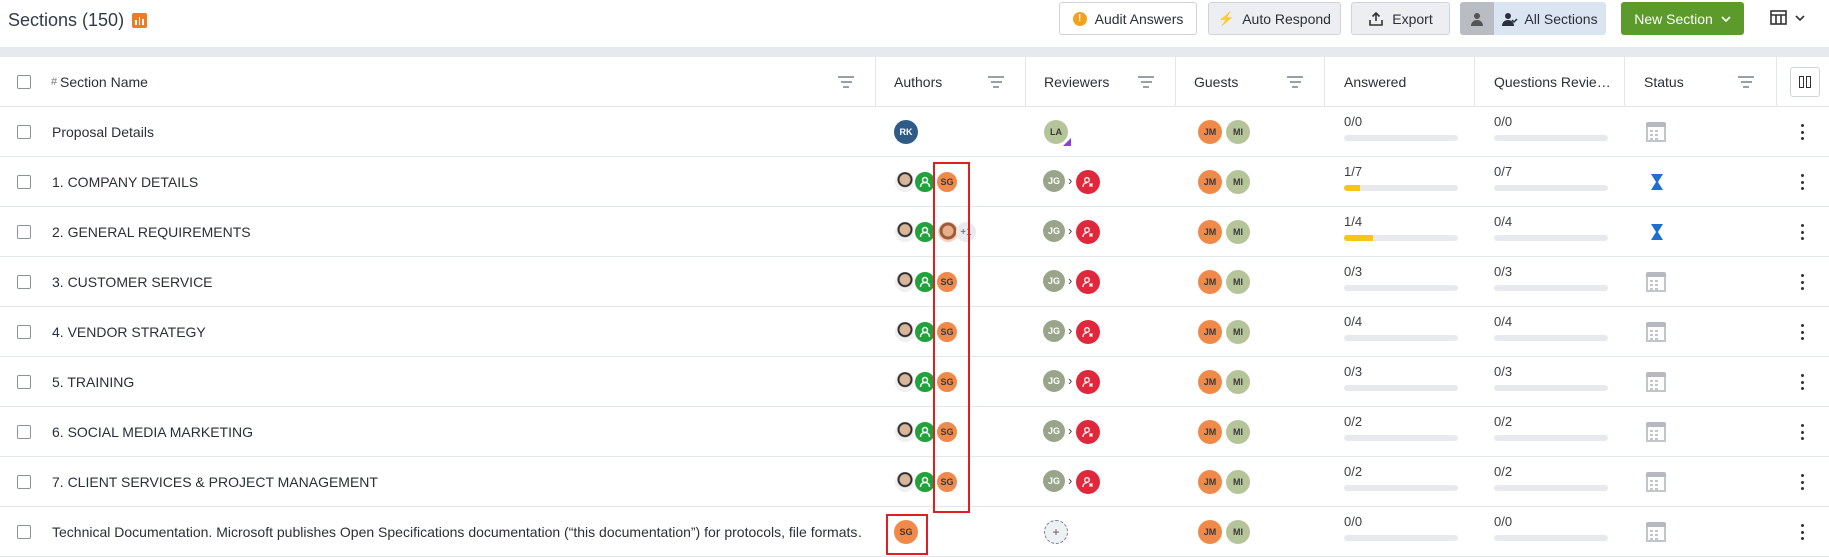  Describe the element at coordinates (457, 482) in the screenshot. I see `section-name: 7. CLIENT SERVICES & PROJECT MANAGEMENT` at that location.